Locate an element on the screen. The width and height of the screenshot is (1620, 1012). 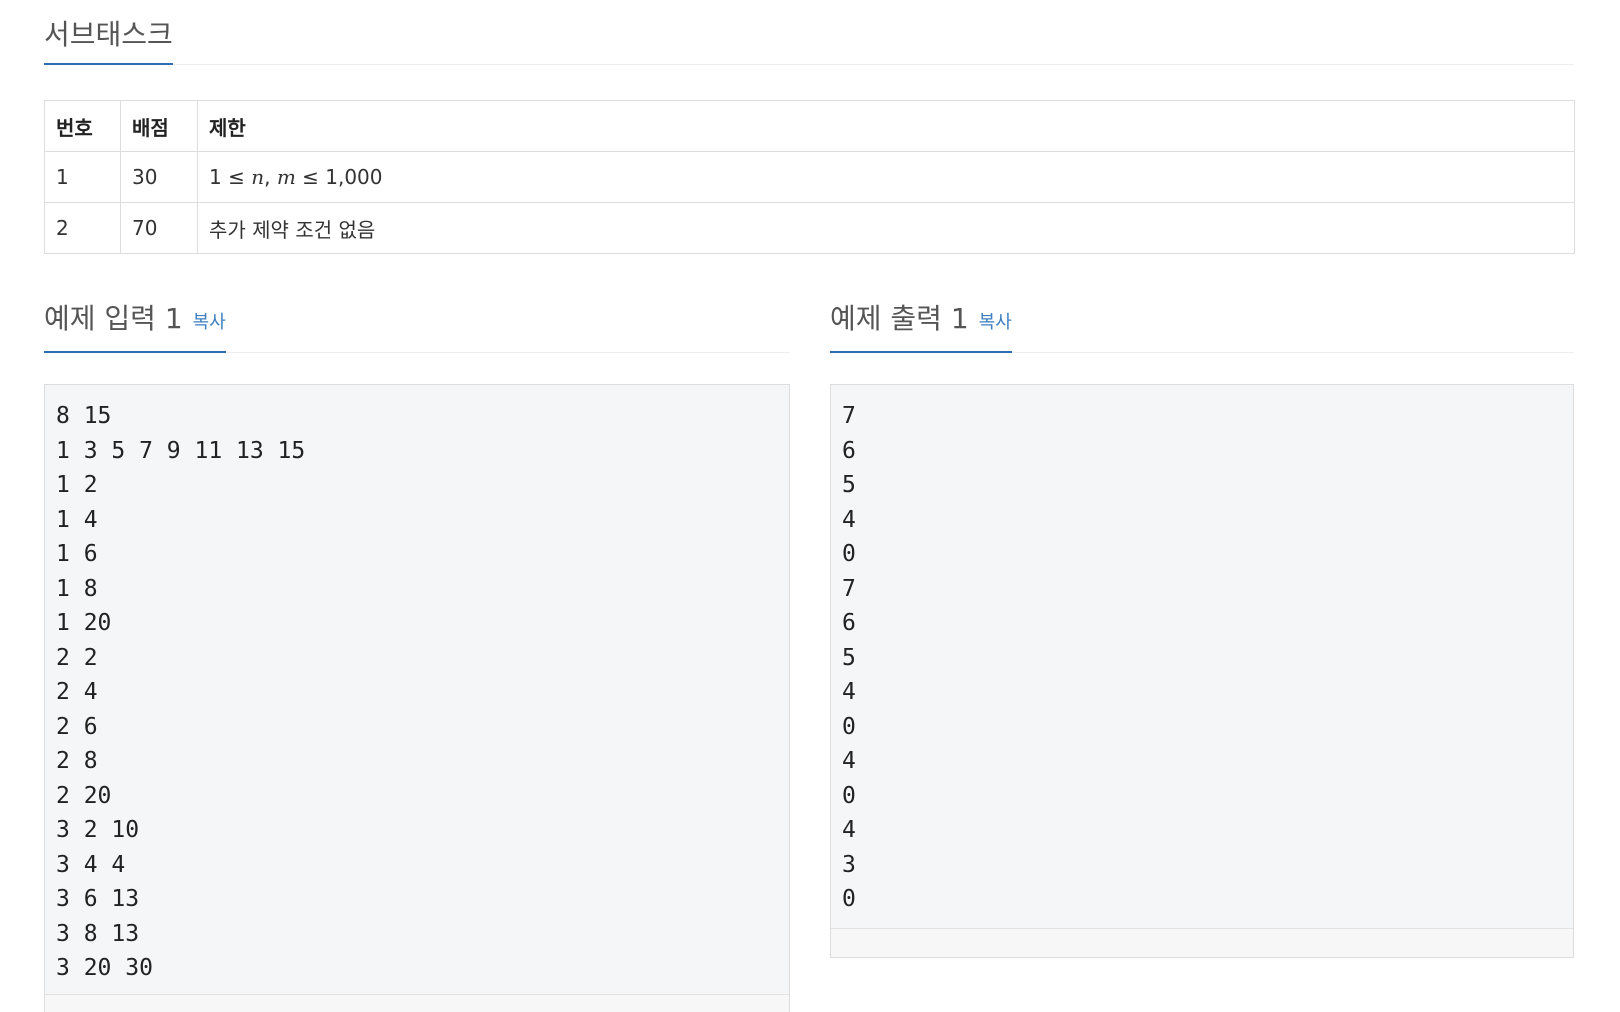
math-variable-n: n is located at coordinates (258, 177).